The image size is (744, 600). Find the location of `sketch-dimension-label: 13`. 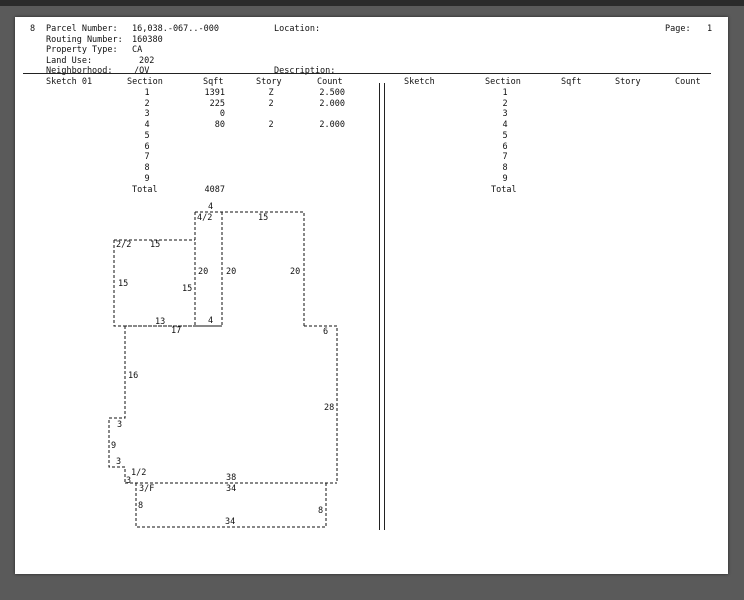

sketch-dimension-label: 13 is located at coordinates (160, 322).